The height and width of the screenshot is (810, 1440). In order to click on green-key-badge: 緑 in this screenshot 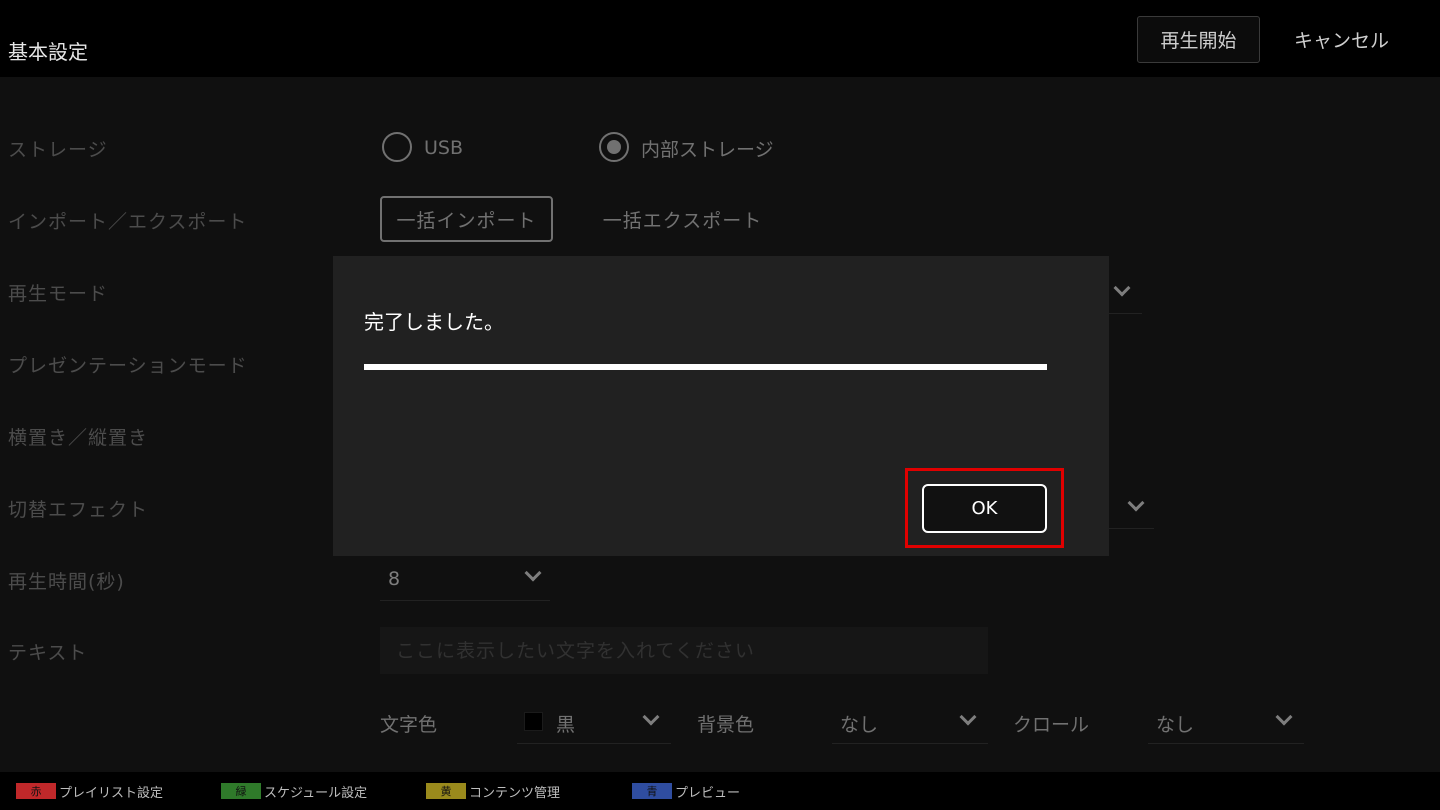, I will do `click(241, 791)`.